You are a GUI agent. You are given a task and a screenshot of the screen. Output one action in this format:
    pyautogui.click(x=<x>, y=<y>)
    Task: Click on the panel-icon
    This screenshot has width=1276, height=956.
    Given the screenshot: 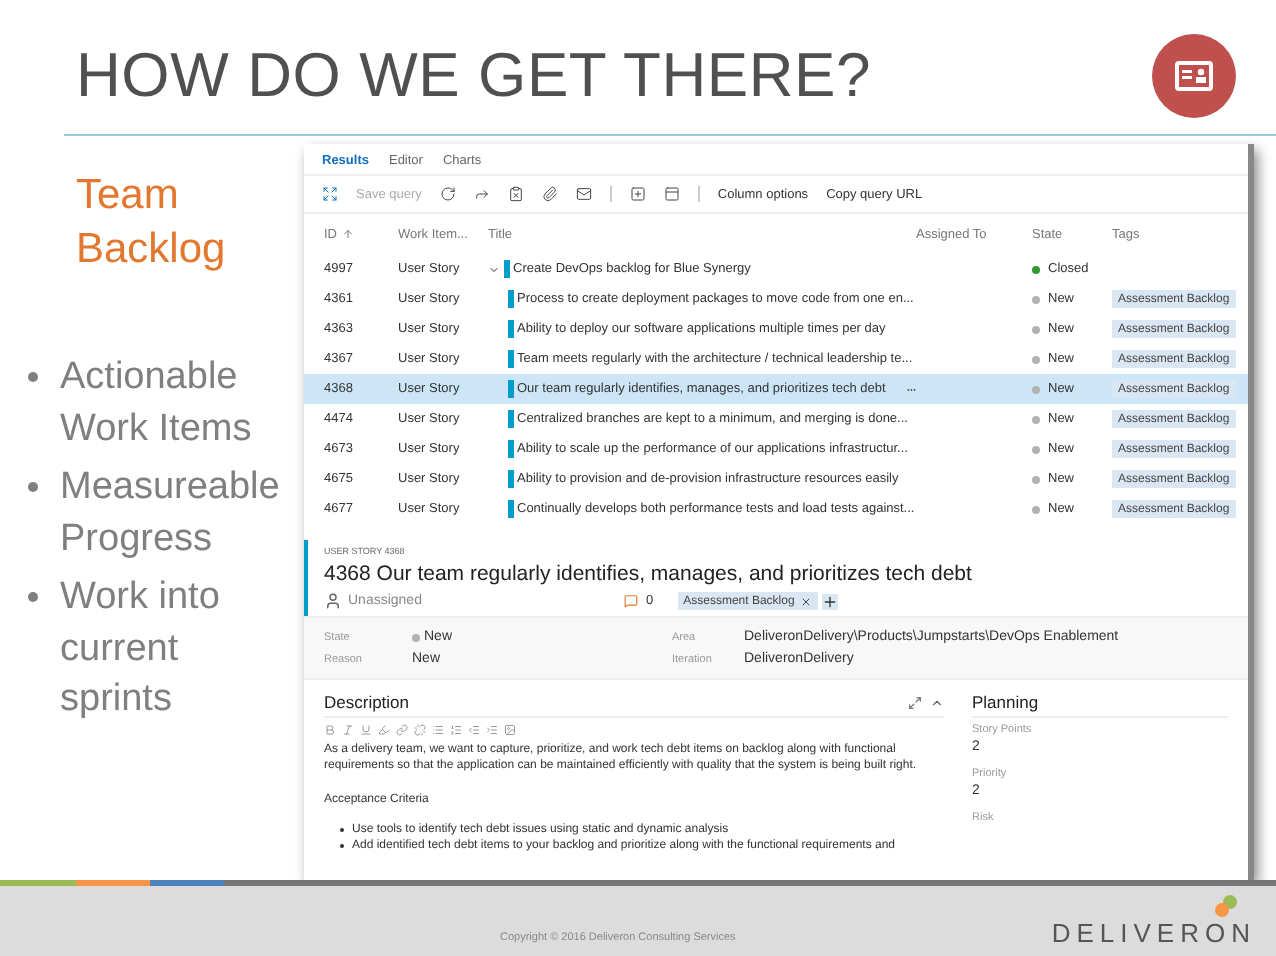 What is the action you would take?
    pyautogui.click(x=671, y=194)
    